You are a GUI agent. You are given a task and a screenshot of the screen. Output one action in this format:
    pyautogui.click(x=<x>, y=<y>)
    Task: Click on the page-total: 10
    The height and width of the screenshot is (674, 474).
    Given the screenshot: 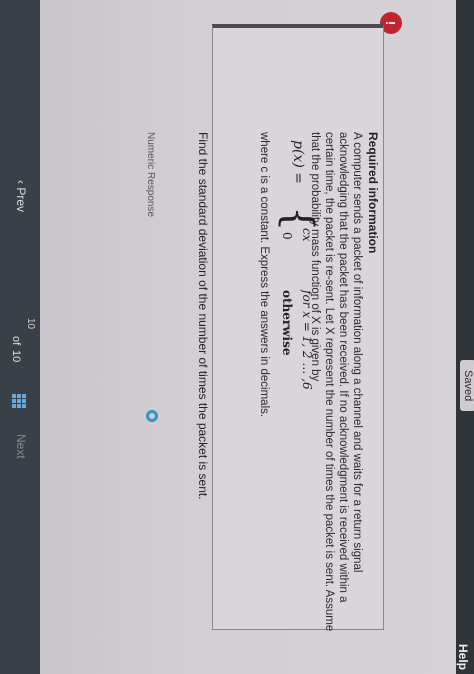 What is the action you would take?
    pyautogui.click(x=16, y=356)
    